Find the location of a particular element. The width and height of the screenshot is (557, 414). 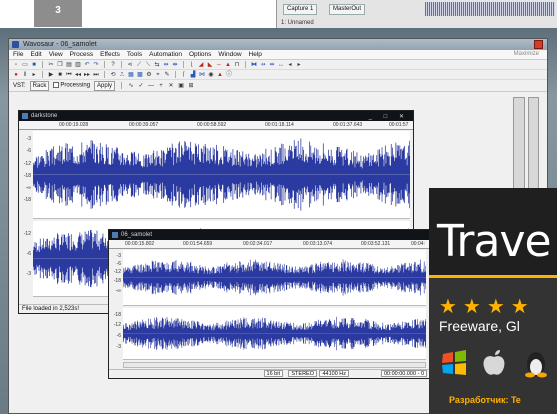

ruler-tick: 00:00:19.028 is located at coordinates (74, 125).